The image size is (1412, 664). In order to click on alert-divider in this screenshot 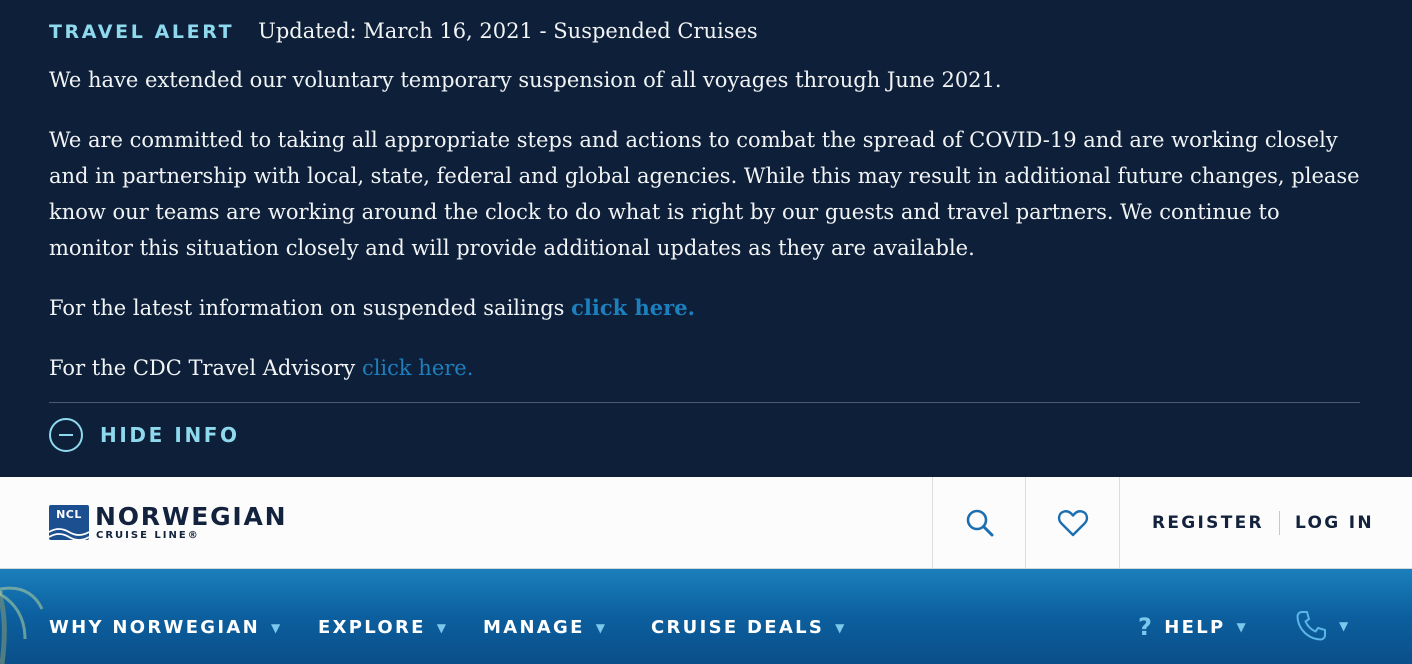, I will do `click(704, 402)`.